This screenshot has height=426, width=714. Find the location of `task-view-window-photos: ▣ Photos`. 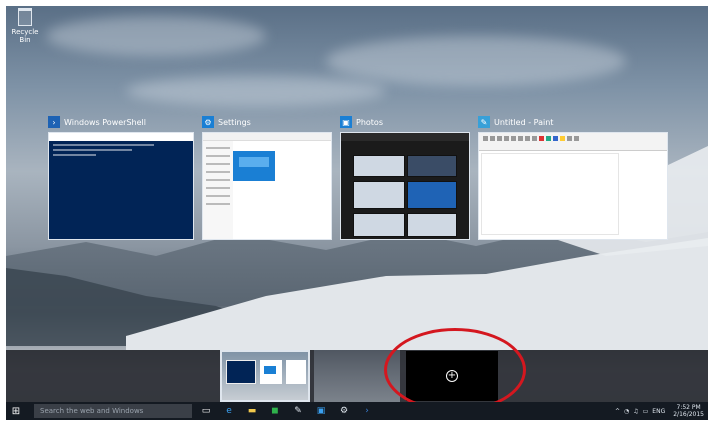

task-view-window-photos: ▣ Photos is located at coordinates (405, 177).